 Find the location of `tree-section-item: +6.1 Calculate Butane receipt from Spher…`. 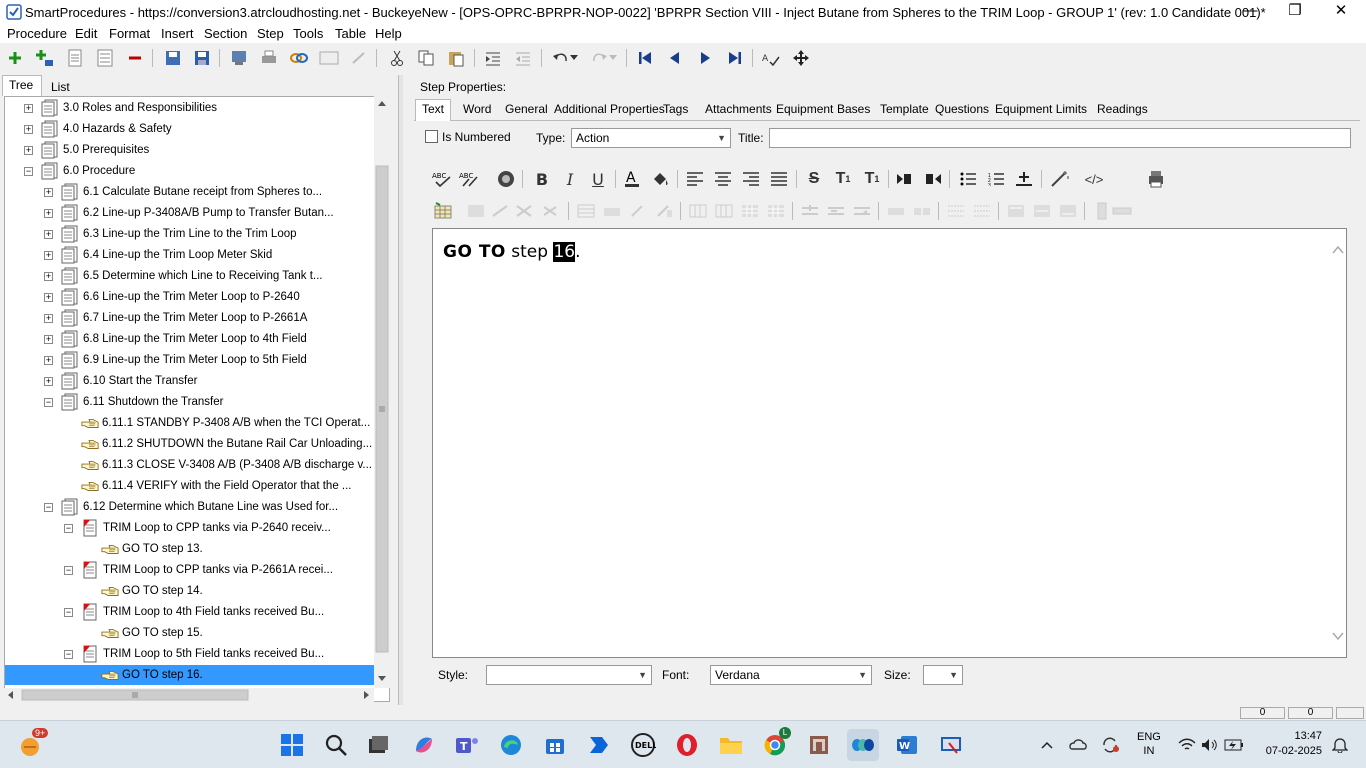

tree-section-item: +6.1 Calculate Butane receipt from Spher… is located at coordinates (183, 192).